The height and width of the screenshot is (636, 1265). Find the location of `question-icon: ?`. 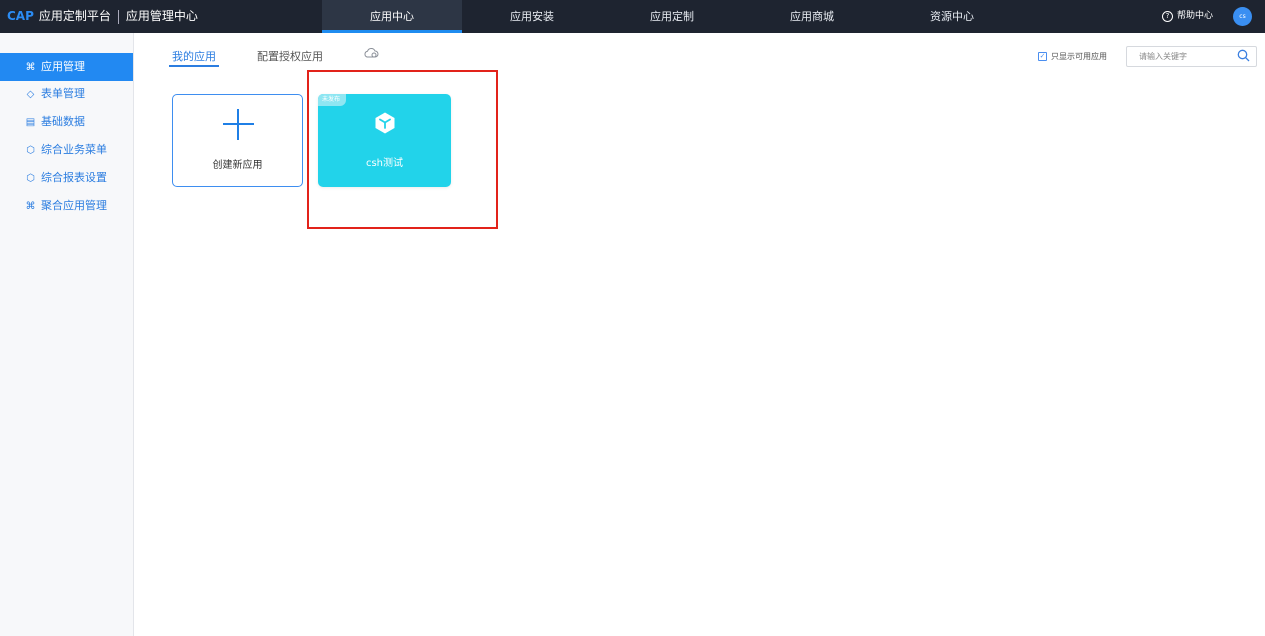

question-icon: ? is located at coordinates (1167, 16).